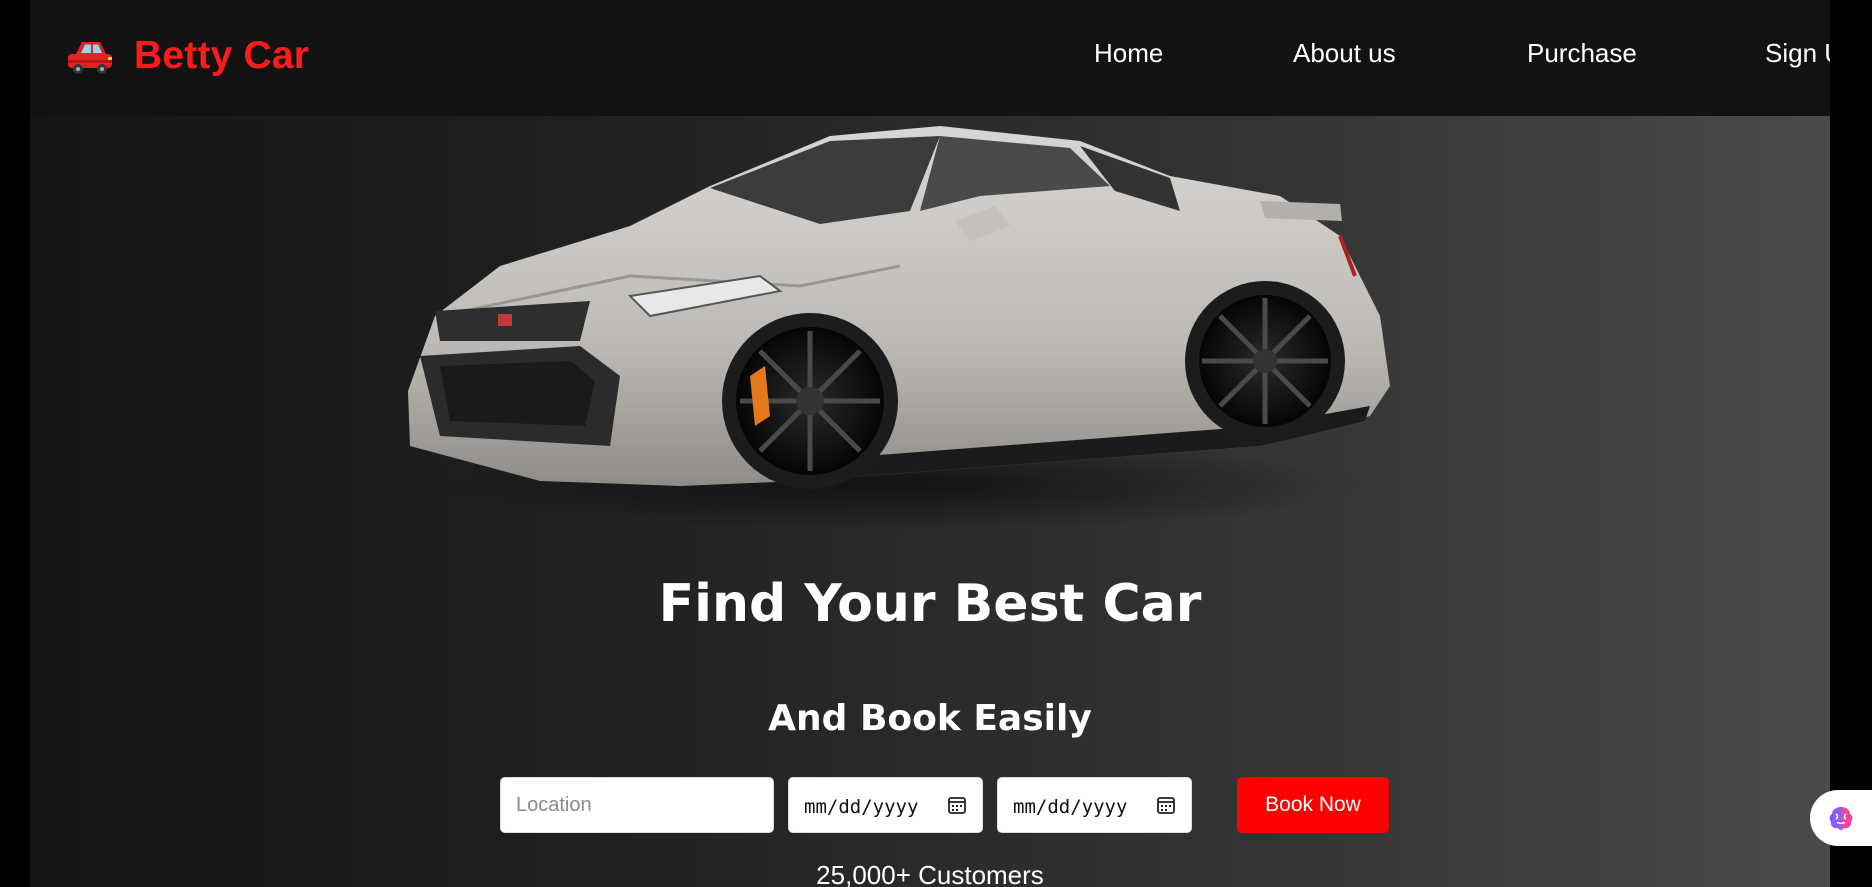  Describe the element at coordinates (930, 873) in the screenshot. I see `customers-count: 25,000+ Customers` at that location.